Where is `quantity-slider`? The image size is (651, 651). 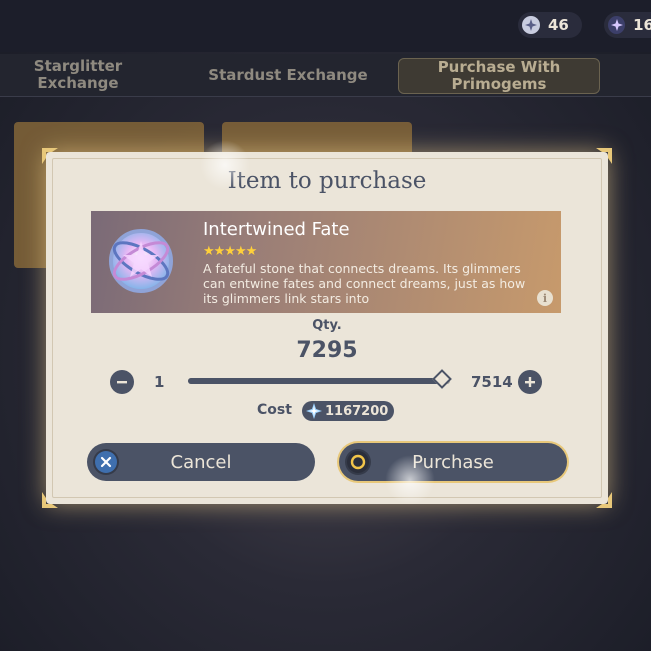
quantity-slider is located at coordinates (320, 379).